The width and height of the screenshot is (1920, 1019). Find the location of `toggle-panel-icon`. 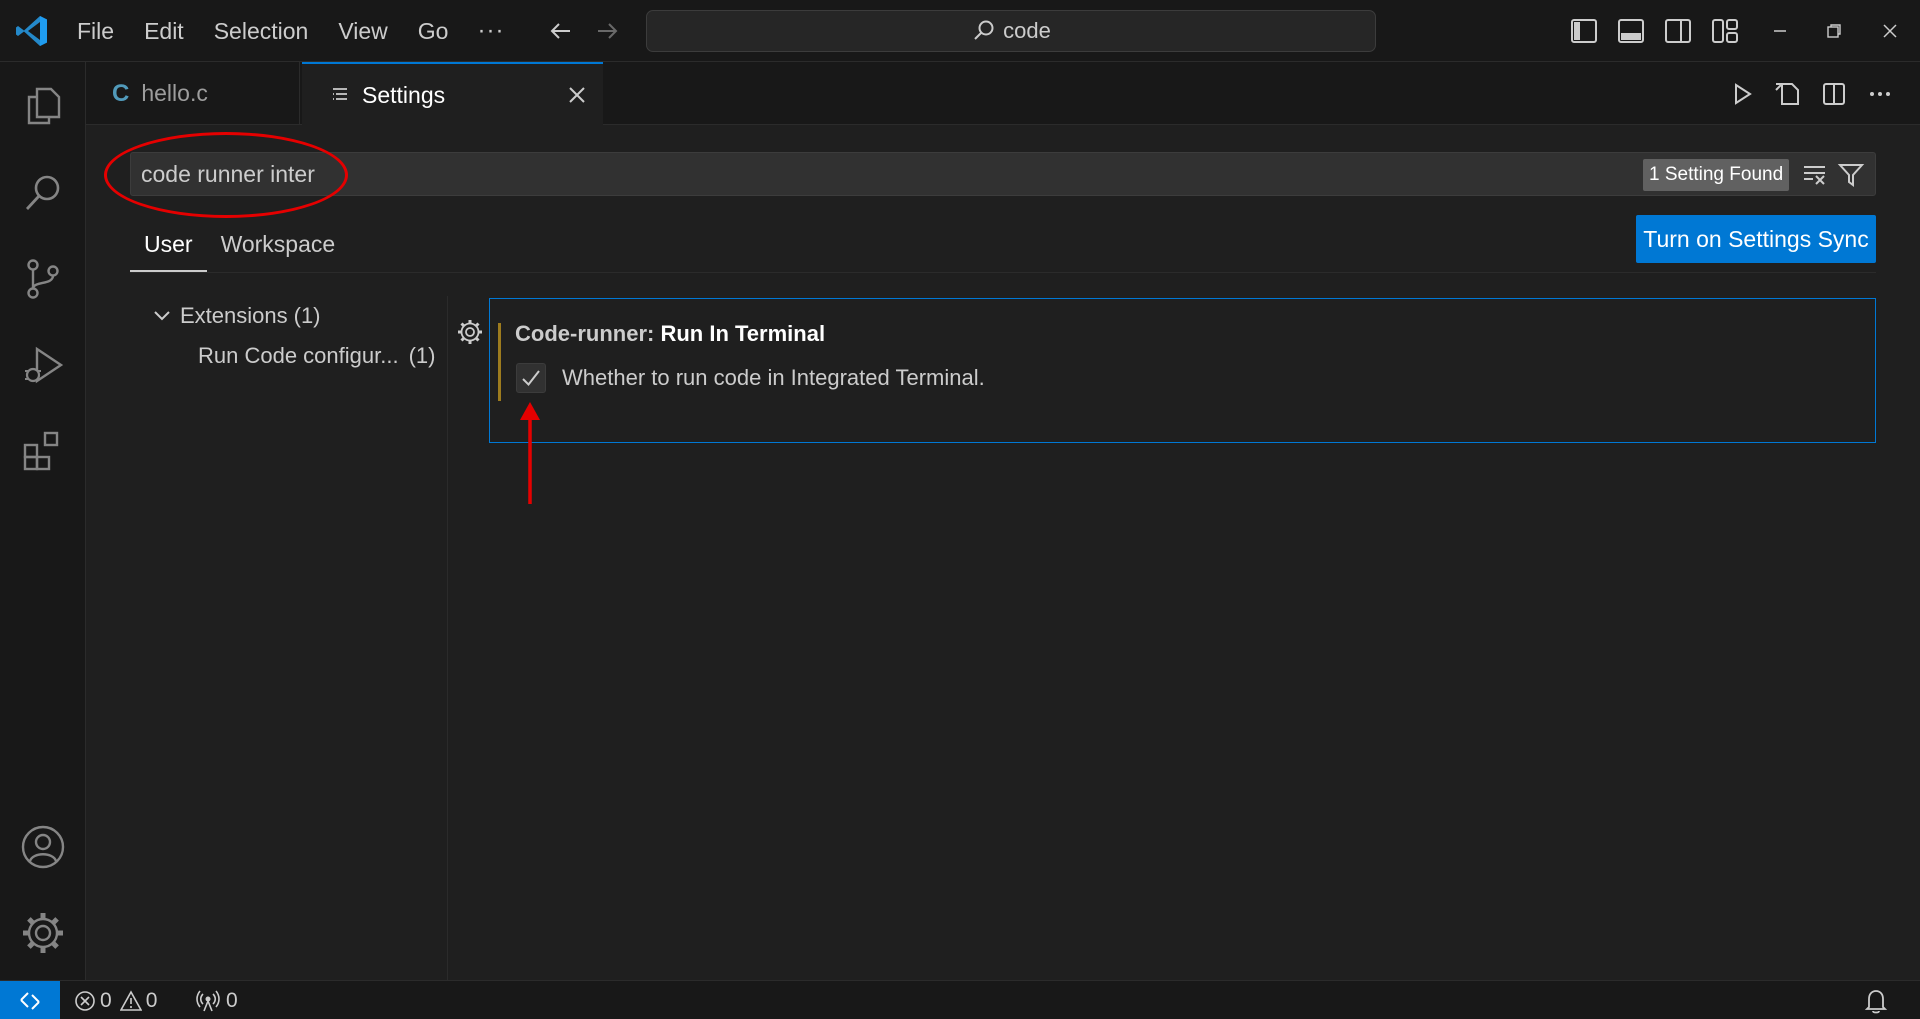

toggle-panel-icon is located at coordinates (1631, 31).